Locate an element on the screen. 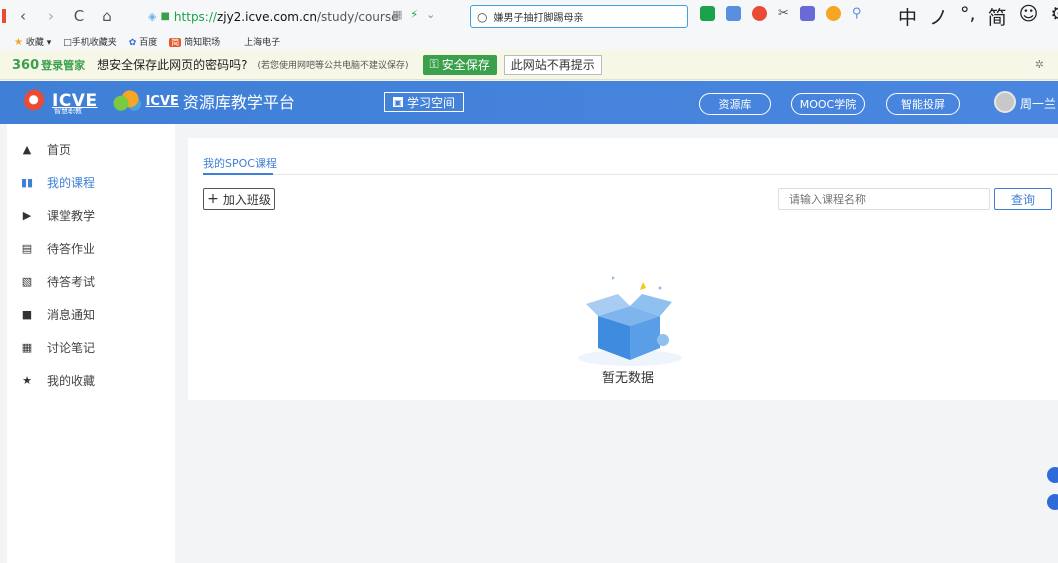 The width and height of the screenshot is (1058, 563). bookmark-baidu: ✿ 百度 is located at coordinates (143, 41).